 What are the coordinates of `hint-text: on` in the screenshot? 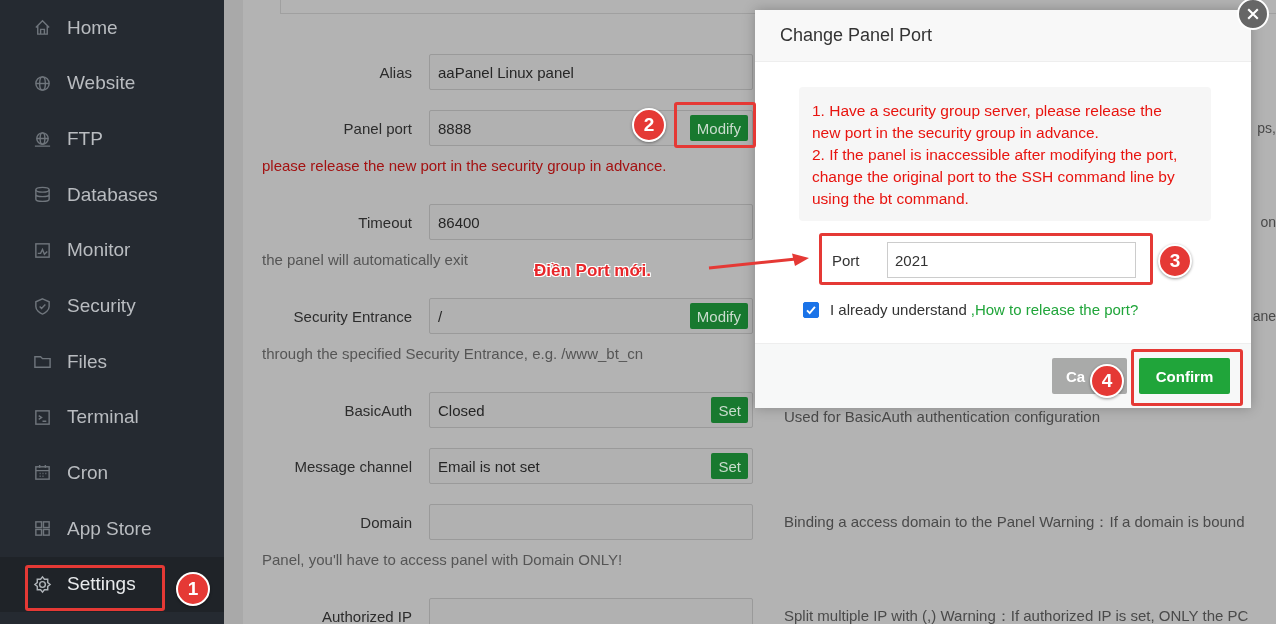 It's located at (1268, 222).